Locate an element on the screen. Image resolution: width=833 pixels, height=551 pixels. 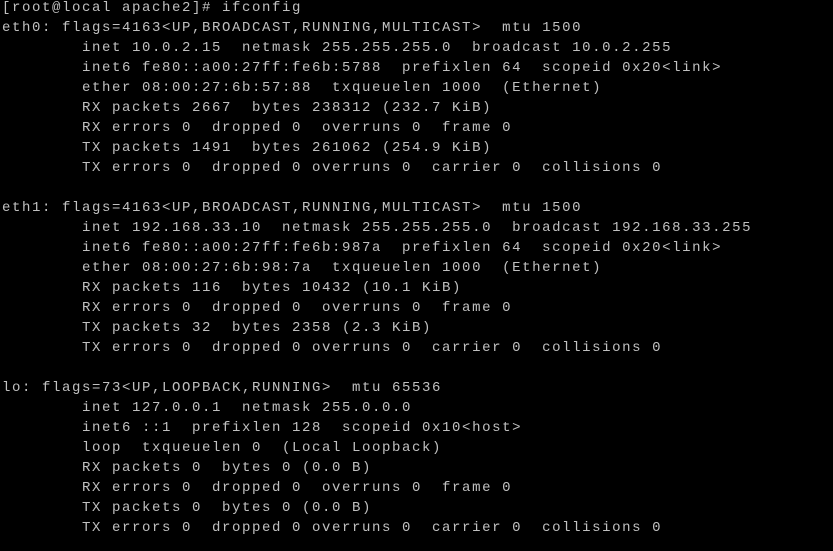
terminal-line: RX packets 2667 bytes 238312 (232.7 KiB) is located at coordinates (247, 108).